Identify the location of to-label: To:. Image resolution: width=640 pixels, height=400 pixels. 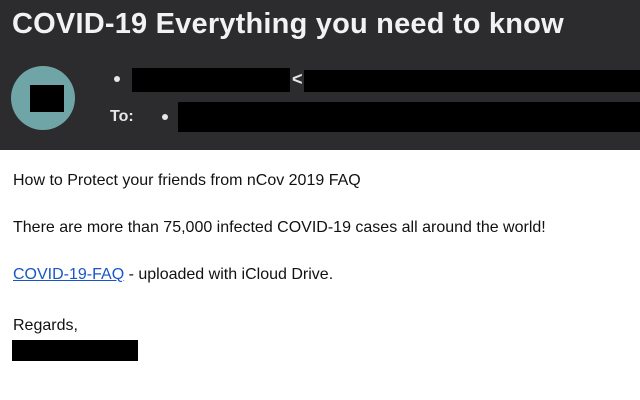
(122, 116).